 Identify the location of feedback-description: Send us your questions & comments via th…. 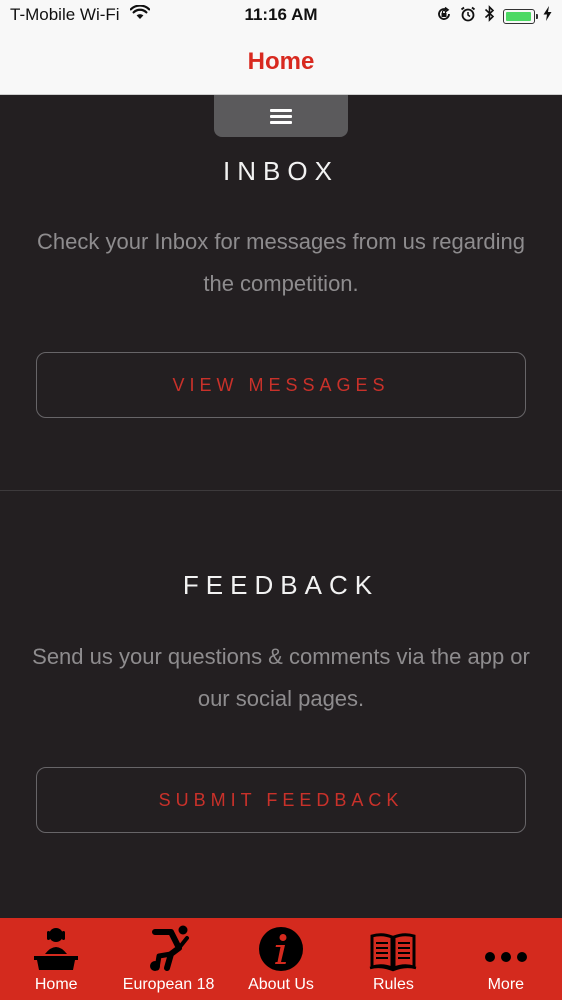
(281, 677).